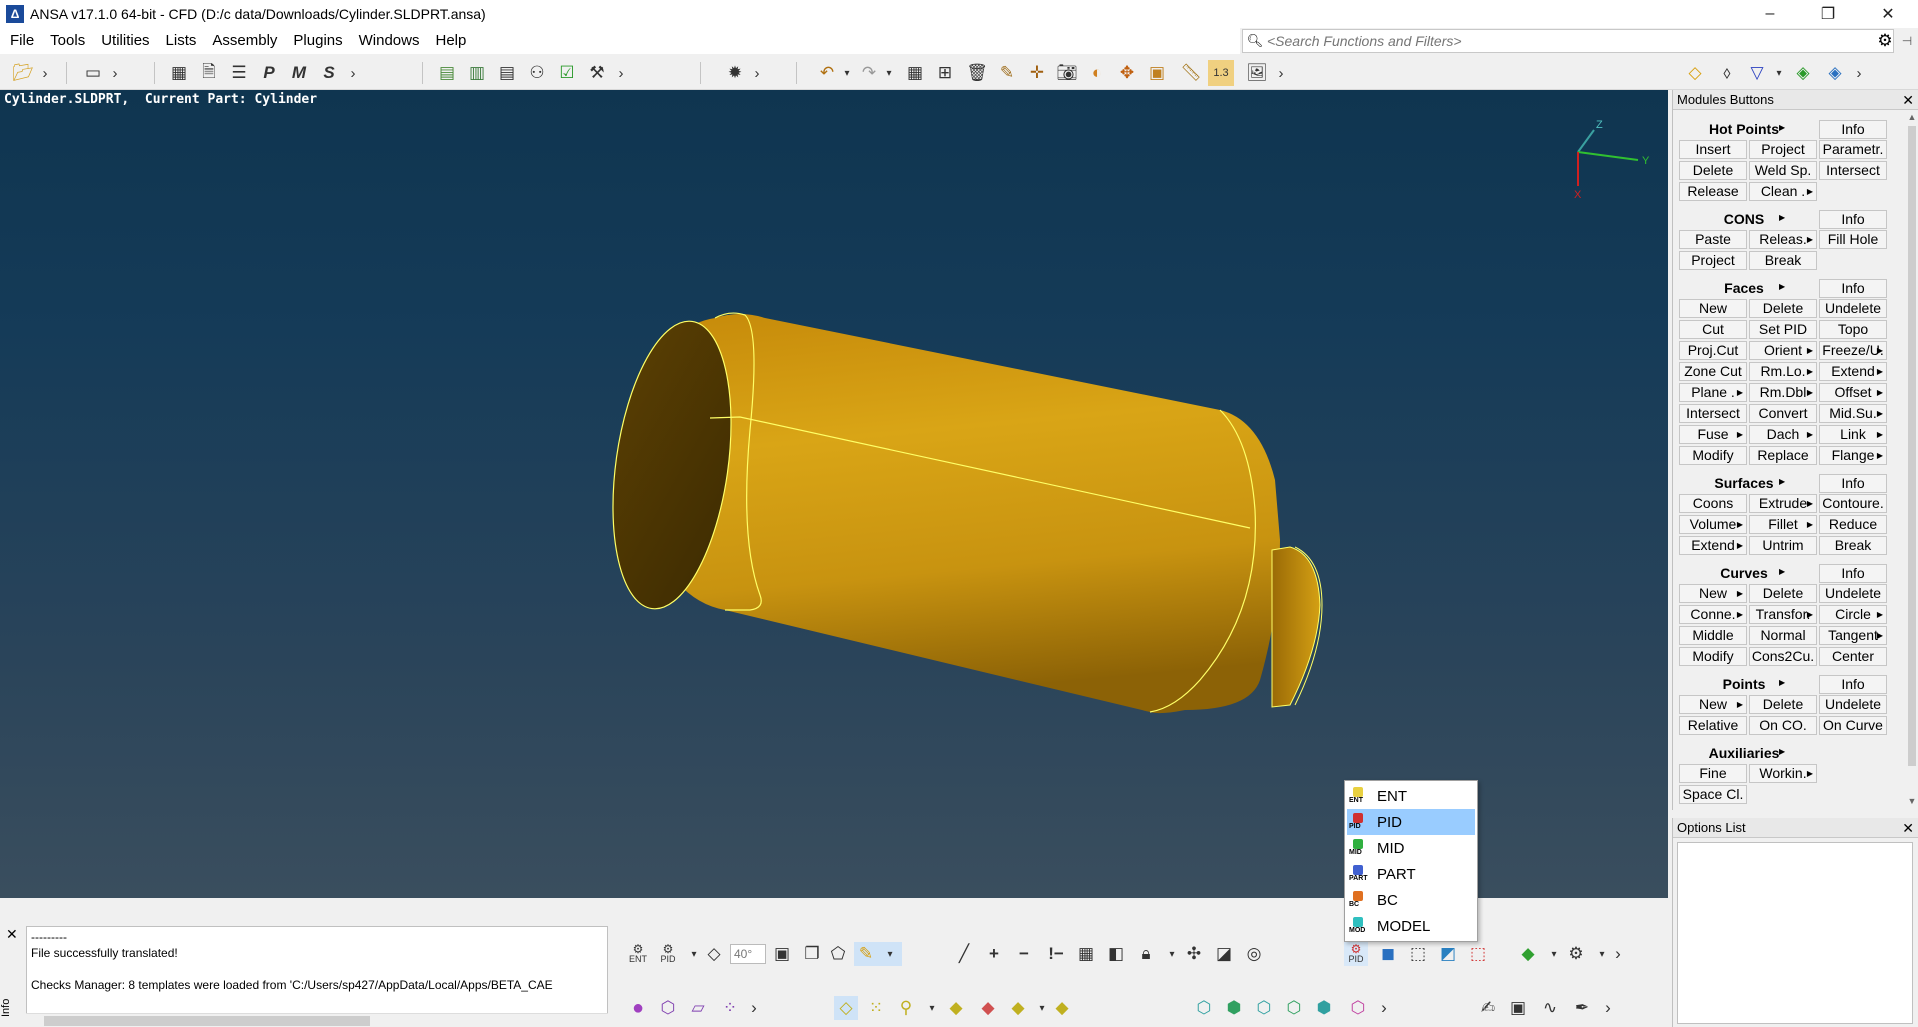 This screenshot has height=1027, width=1918. I want to click on parts-icon: ▥, so click(477, 73).